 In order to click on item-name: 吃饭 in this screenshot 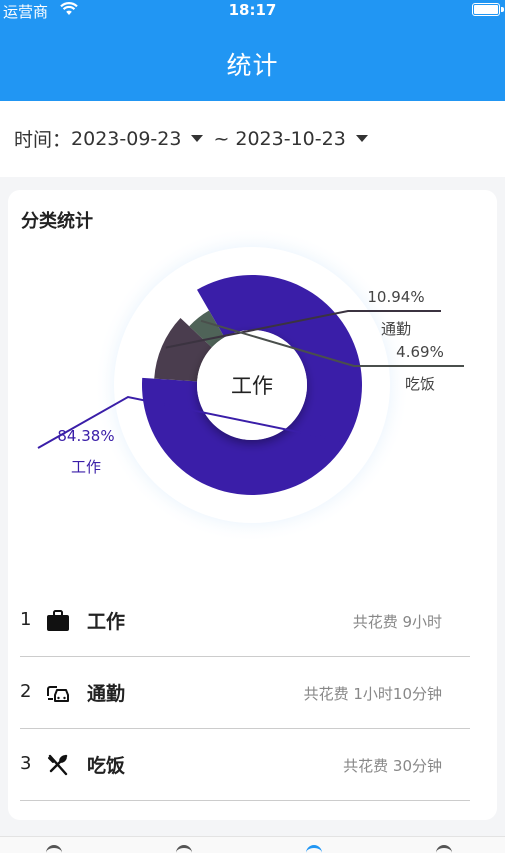, I will do `click(106, 766)`.